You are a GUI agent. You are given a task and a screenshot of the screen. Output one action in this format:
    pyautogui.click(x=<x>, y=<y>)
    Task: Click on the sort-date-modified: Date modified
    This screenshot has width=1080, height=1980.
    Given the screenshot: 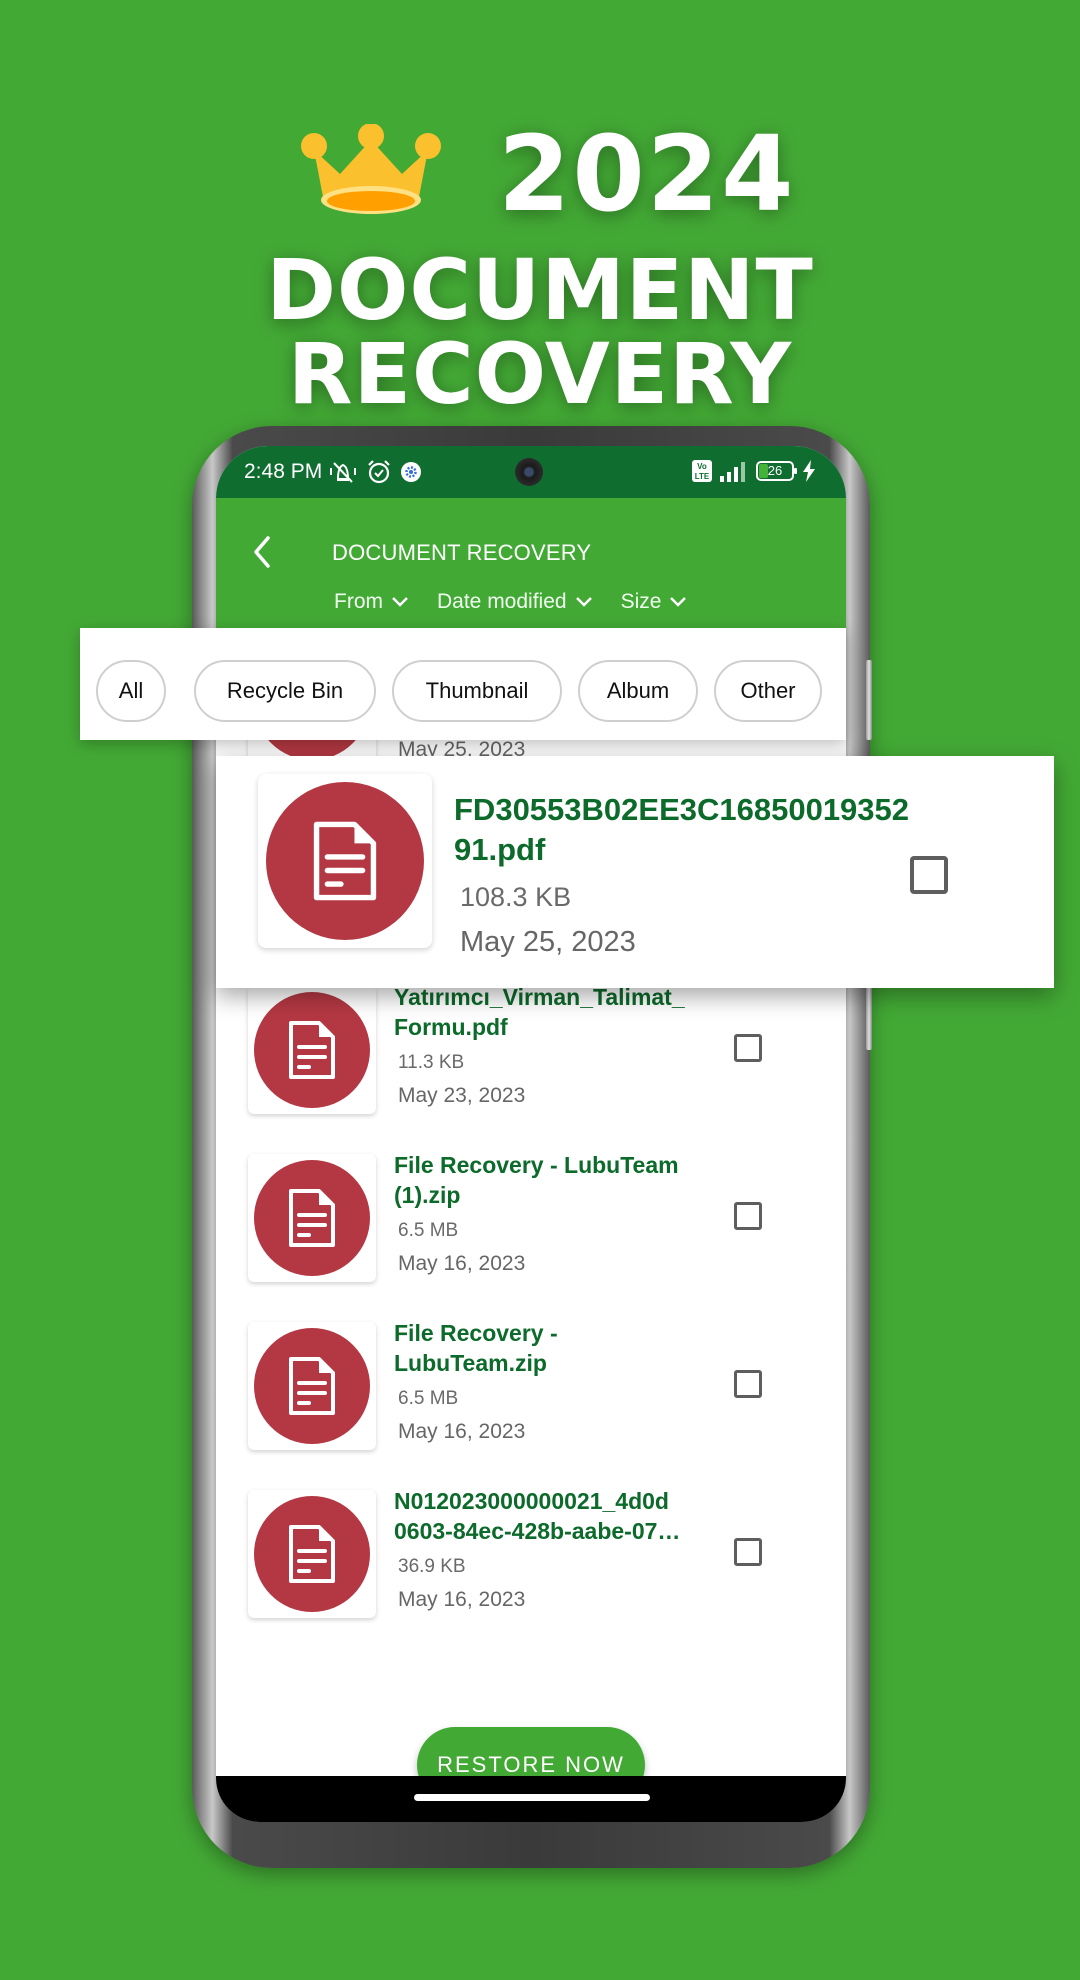 What is the action you would take?
    pyautogui.click(x=515, y=602)
    